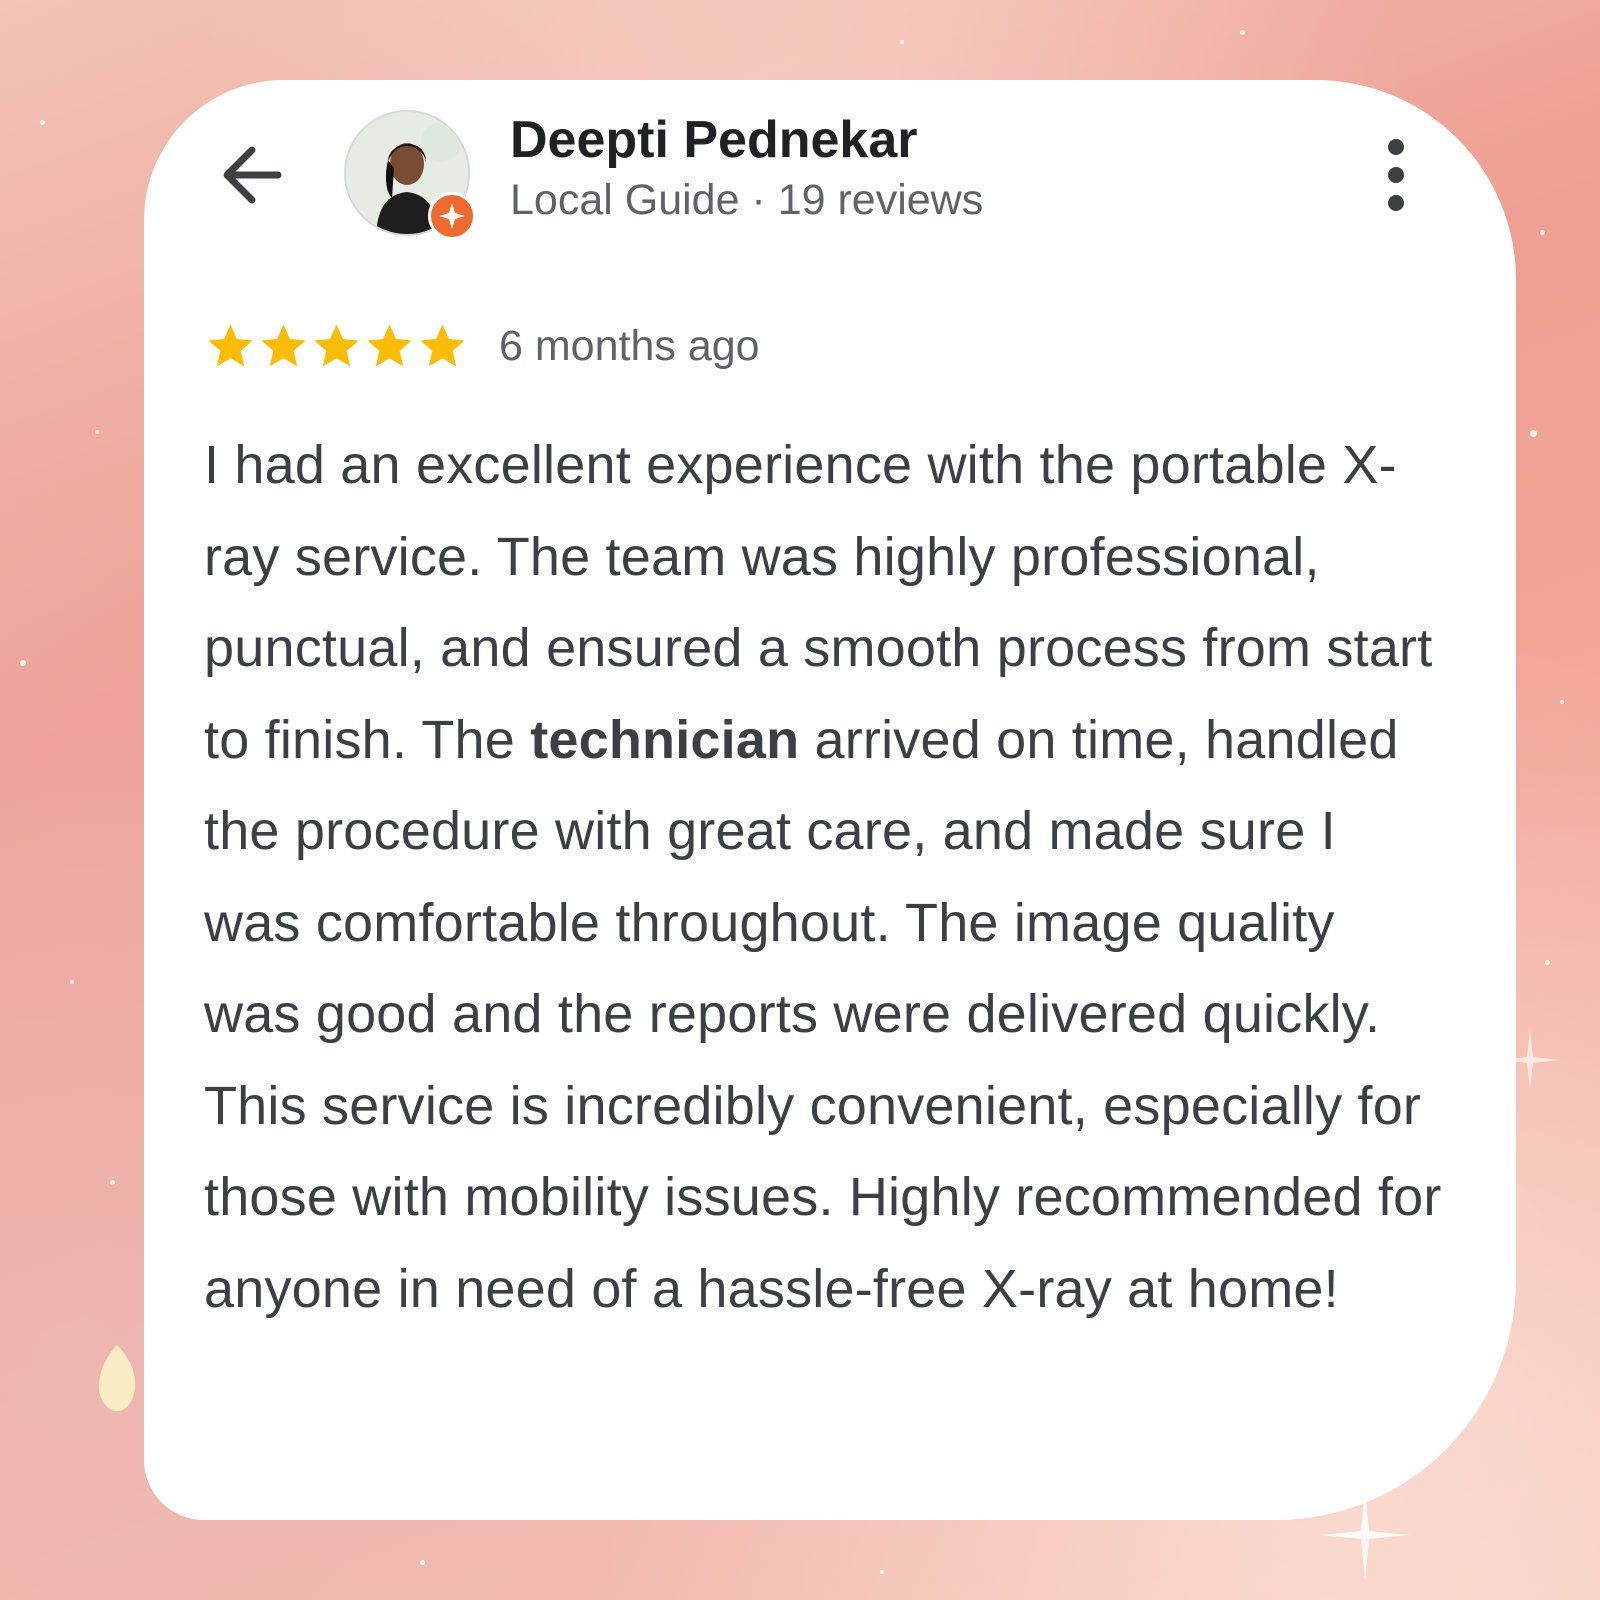  I want to click on review-time: 6 months ago, so click(629, 345).